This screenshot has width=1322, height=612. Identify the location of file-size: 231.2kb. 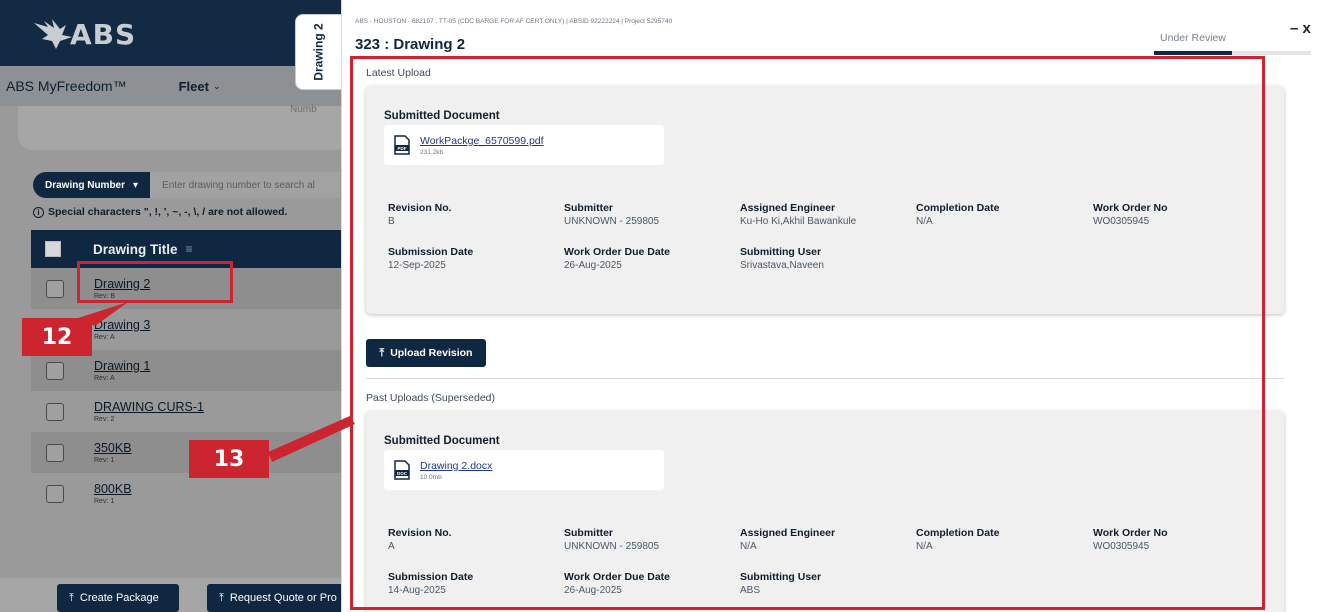
(432, 152).